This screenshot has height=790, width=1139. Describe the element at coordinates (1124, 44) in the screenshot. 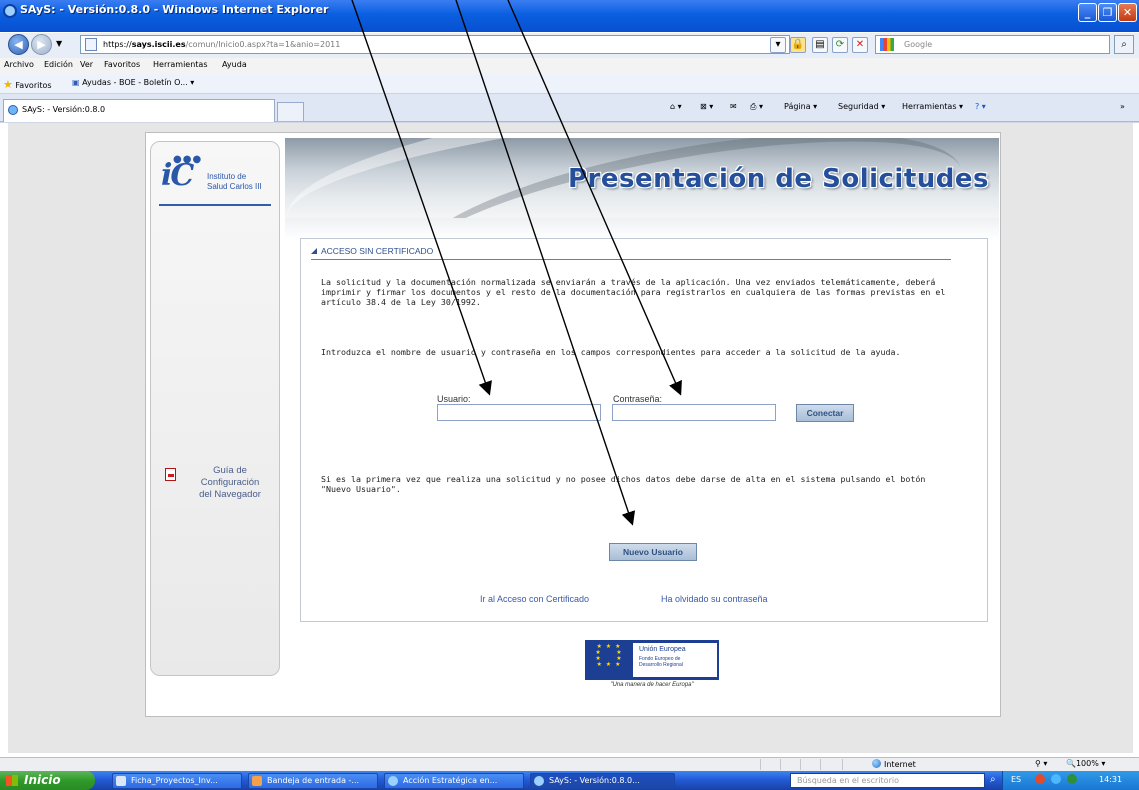

I see `search-icon: ⌕` at that location.